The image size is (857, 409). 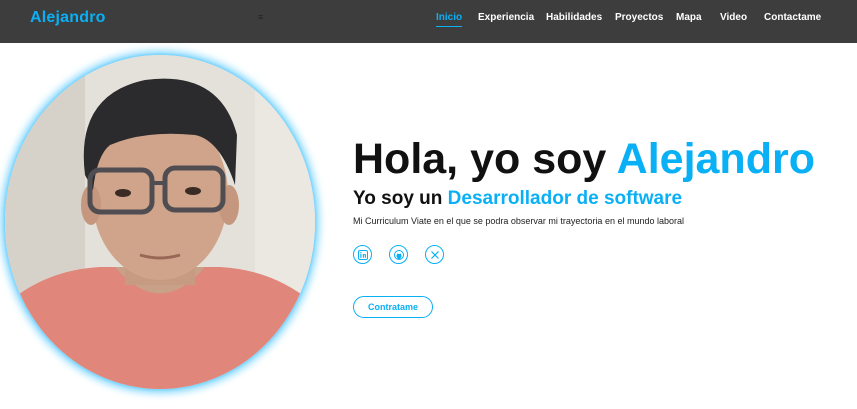 I want to click on github-link, so click(x=398, y=254).